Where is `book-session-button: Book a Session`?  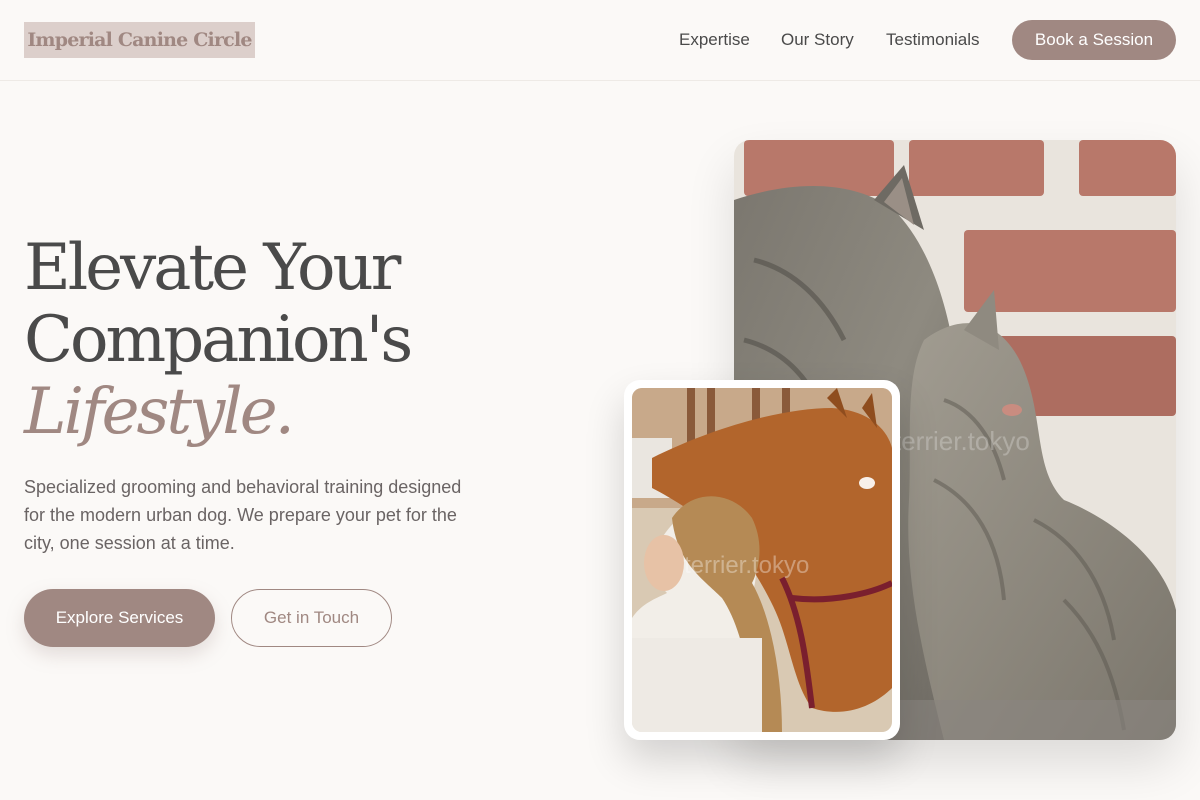 book-session-button: Book a Session is located at coordinates (1094, 40).